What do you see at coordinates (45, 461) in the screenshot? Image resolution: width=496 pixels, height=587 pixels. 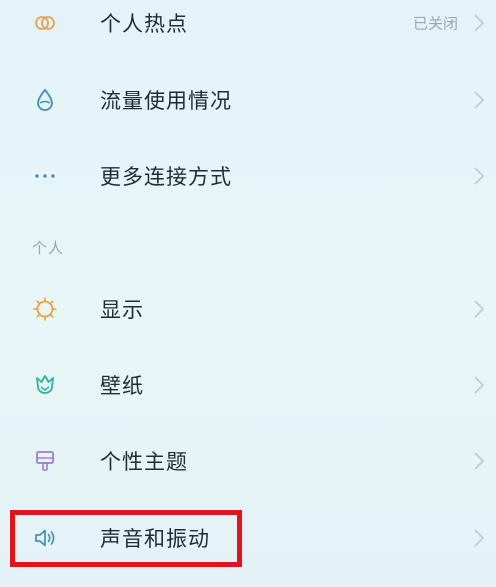 I see `theme-brush-icon` at bounding box center [45, 461].